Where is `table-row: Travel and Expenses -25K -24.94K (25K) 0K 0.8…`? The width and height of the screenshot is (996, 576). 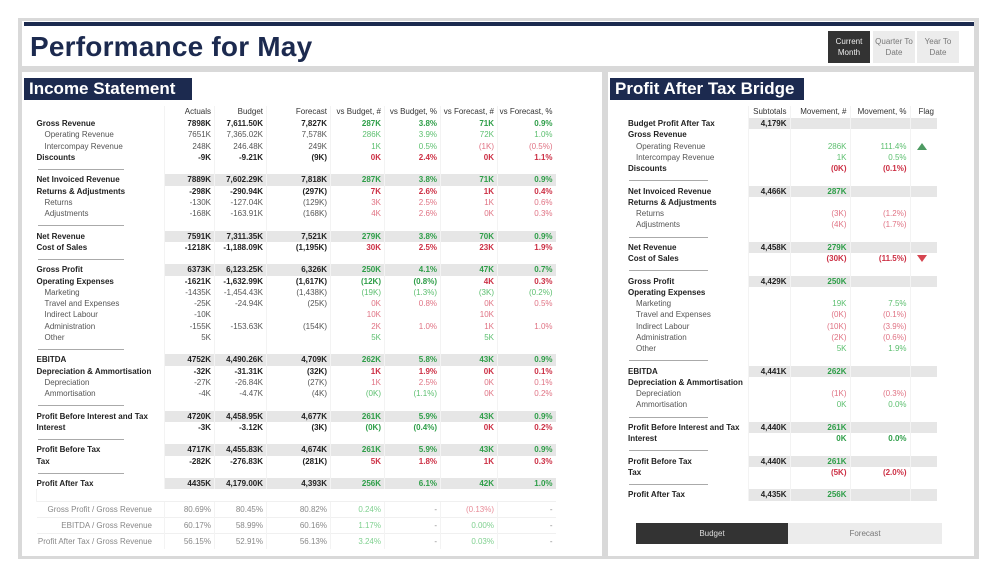 table-row: Travel and Expenses -25K -24.94K (25K) 0K 0.8… is located at coordinates (296, 304).